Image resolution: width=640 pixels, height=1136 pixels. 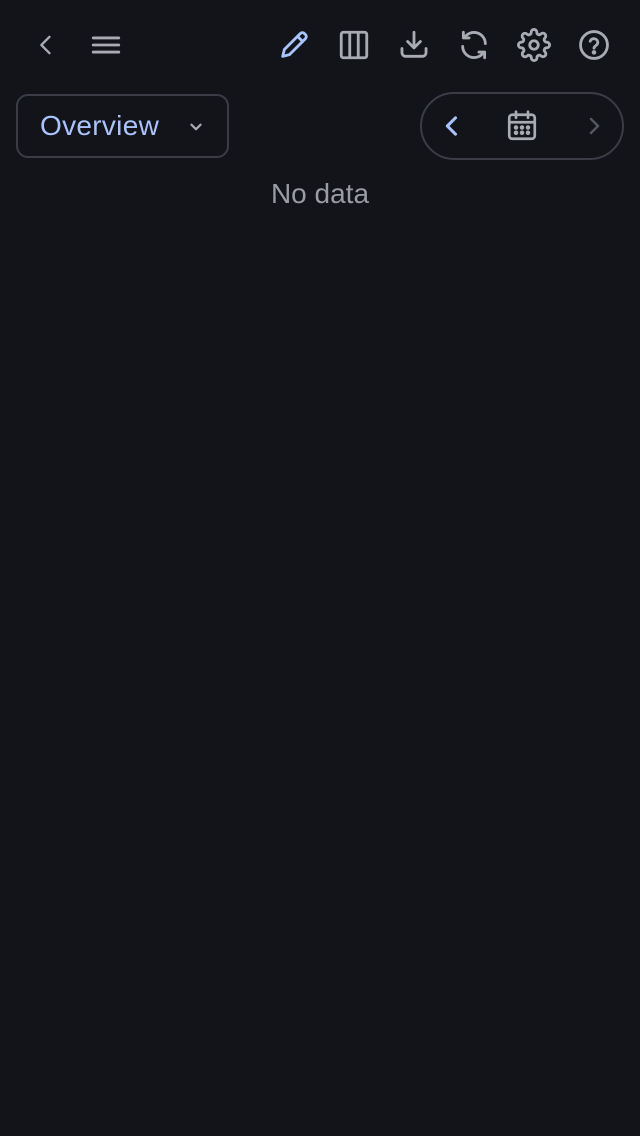 I want to click on help-icon, so click(x=594, y=45).